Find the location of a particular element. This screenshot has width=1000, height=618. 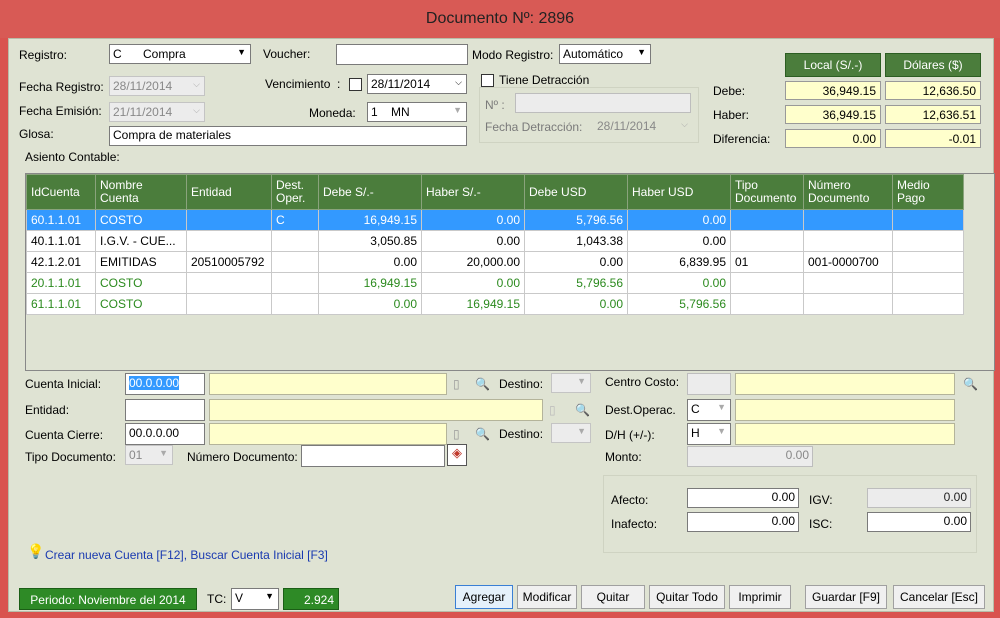

registro-value: Compra is located at coordinates (164, 54).